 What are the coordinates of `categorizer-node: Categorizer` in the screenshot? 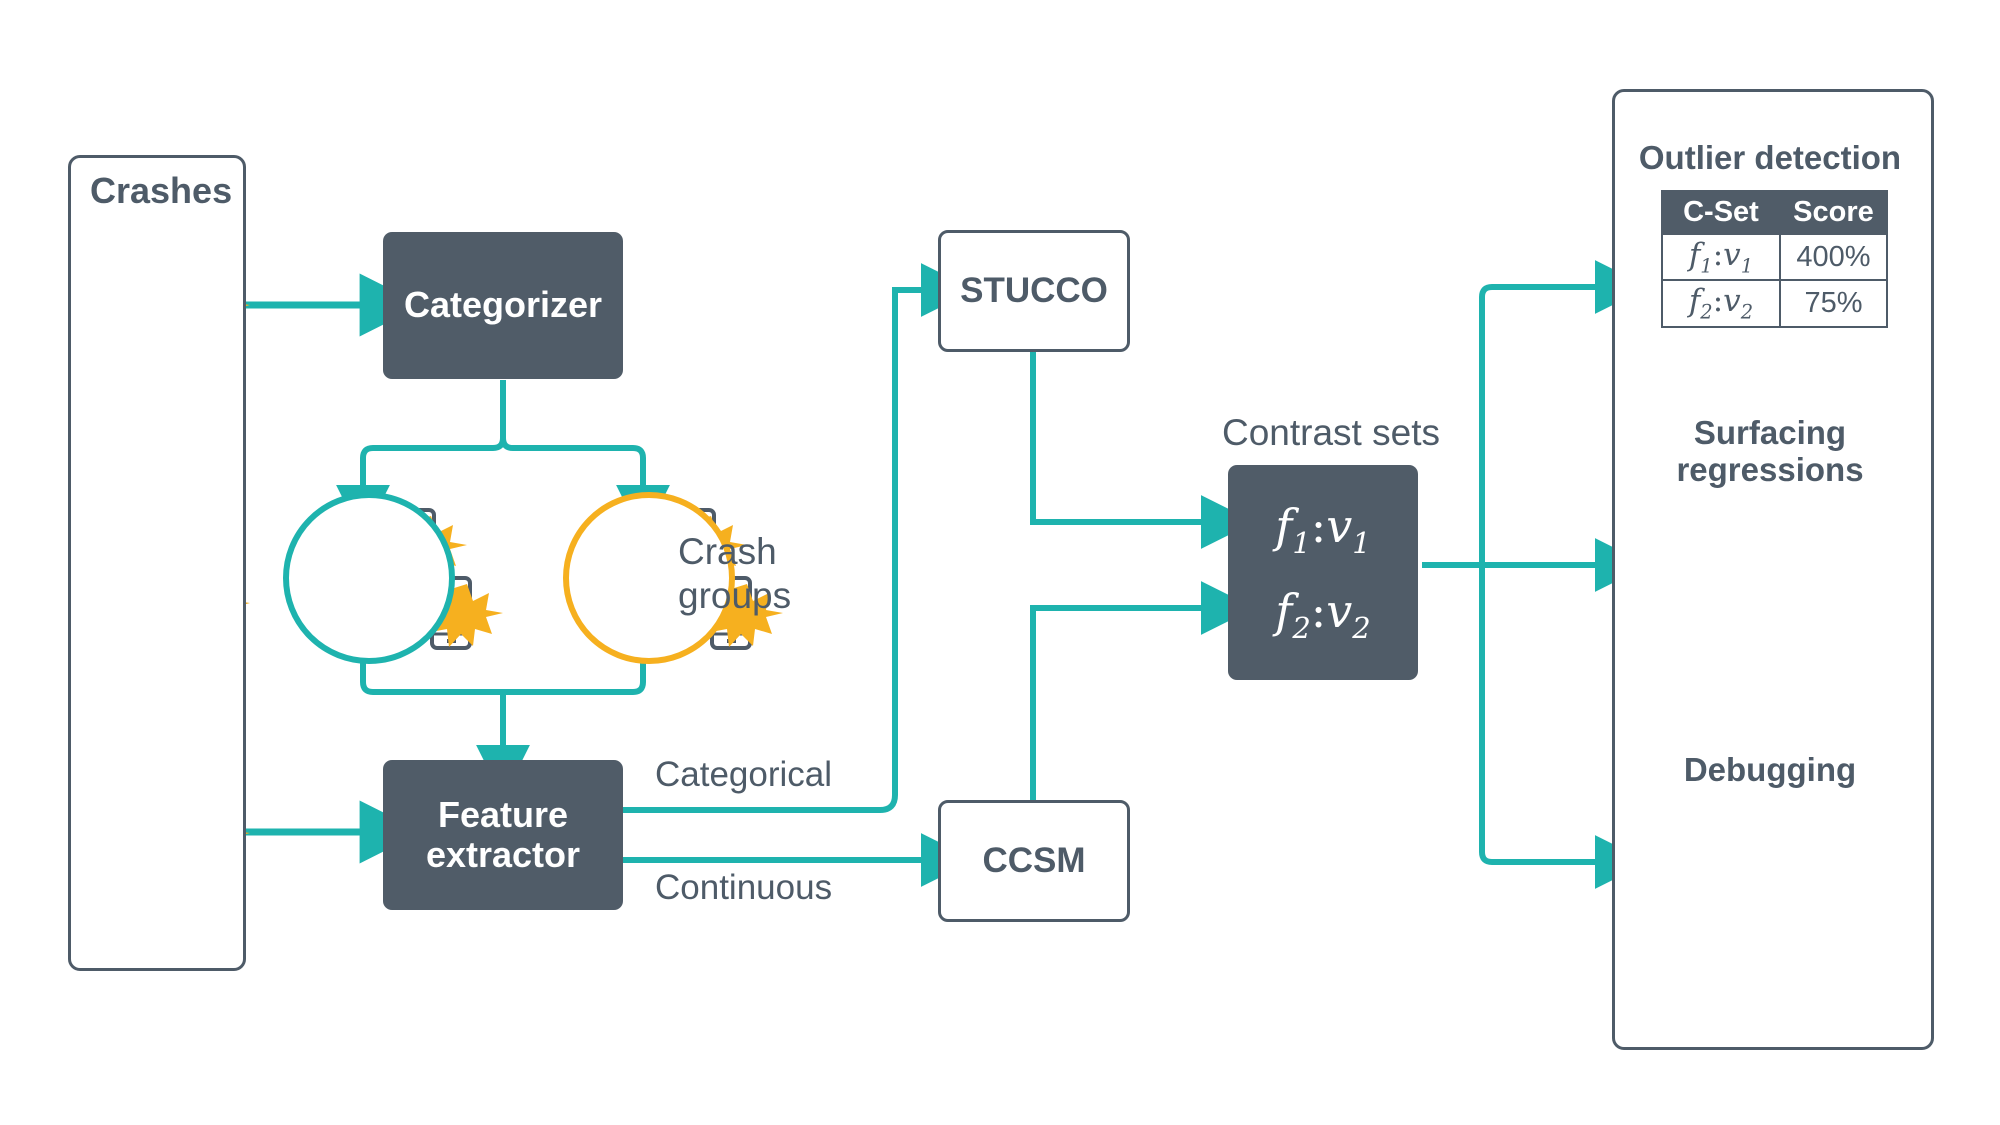 It's located at (503, 305).